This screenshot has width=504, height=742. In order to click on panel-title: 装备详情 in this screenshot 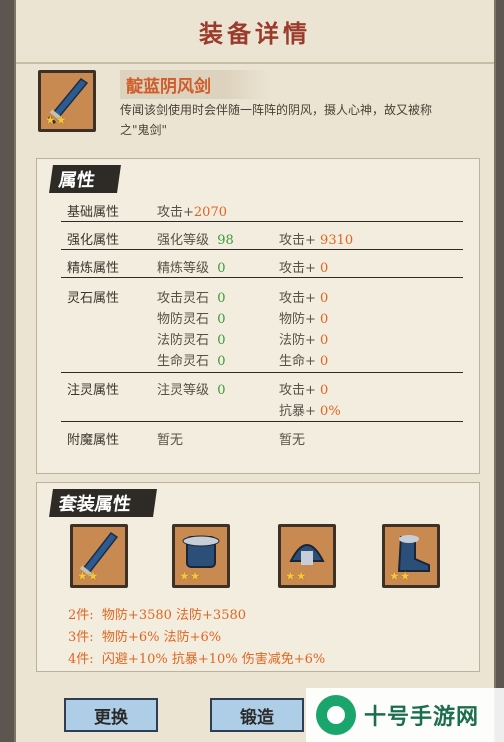, I will do `click(255, 33)`.